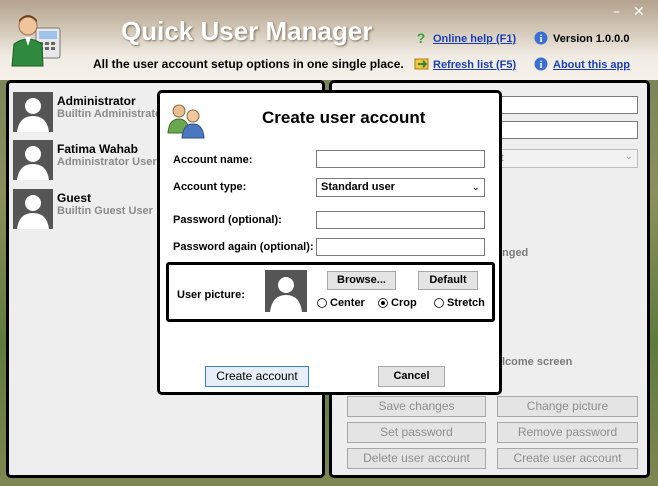  I want to click on account-type-label: Account type:, so click(210, 187).